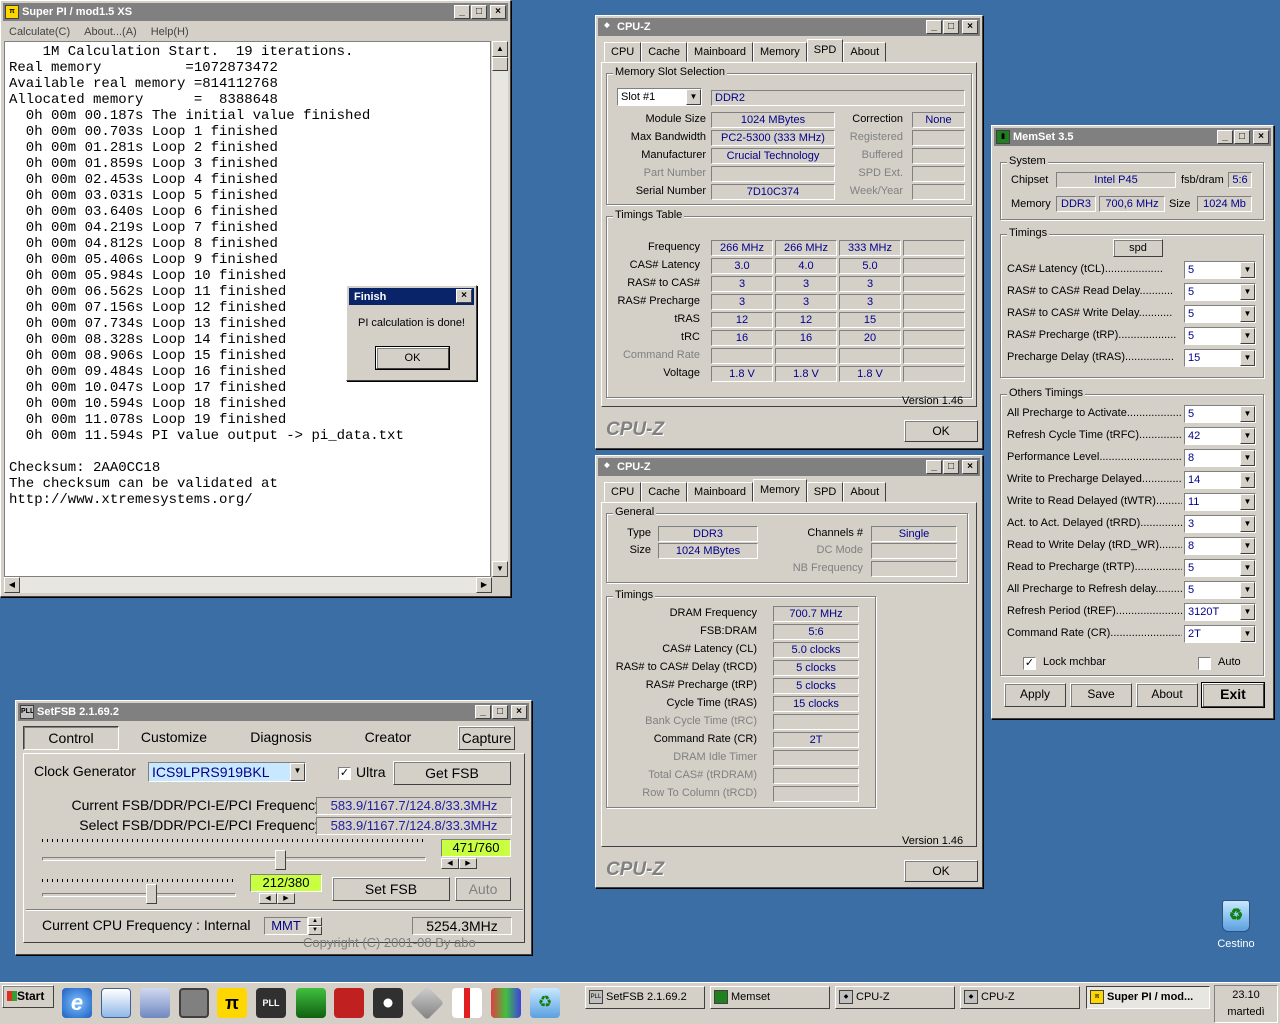  Describe the element at coordinates (349, 1003) in the screenshot. I see `tool-quicklaunch-icon` at that location.